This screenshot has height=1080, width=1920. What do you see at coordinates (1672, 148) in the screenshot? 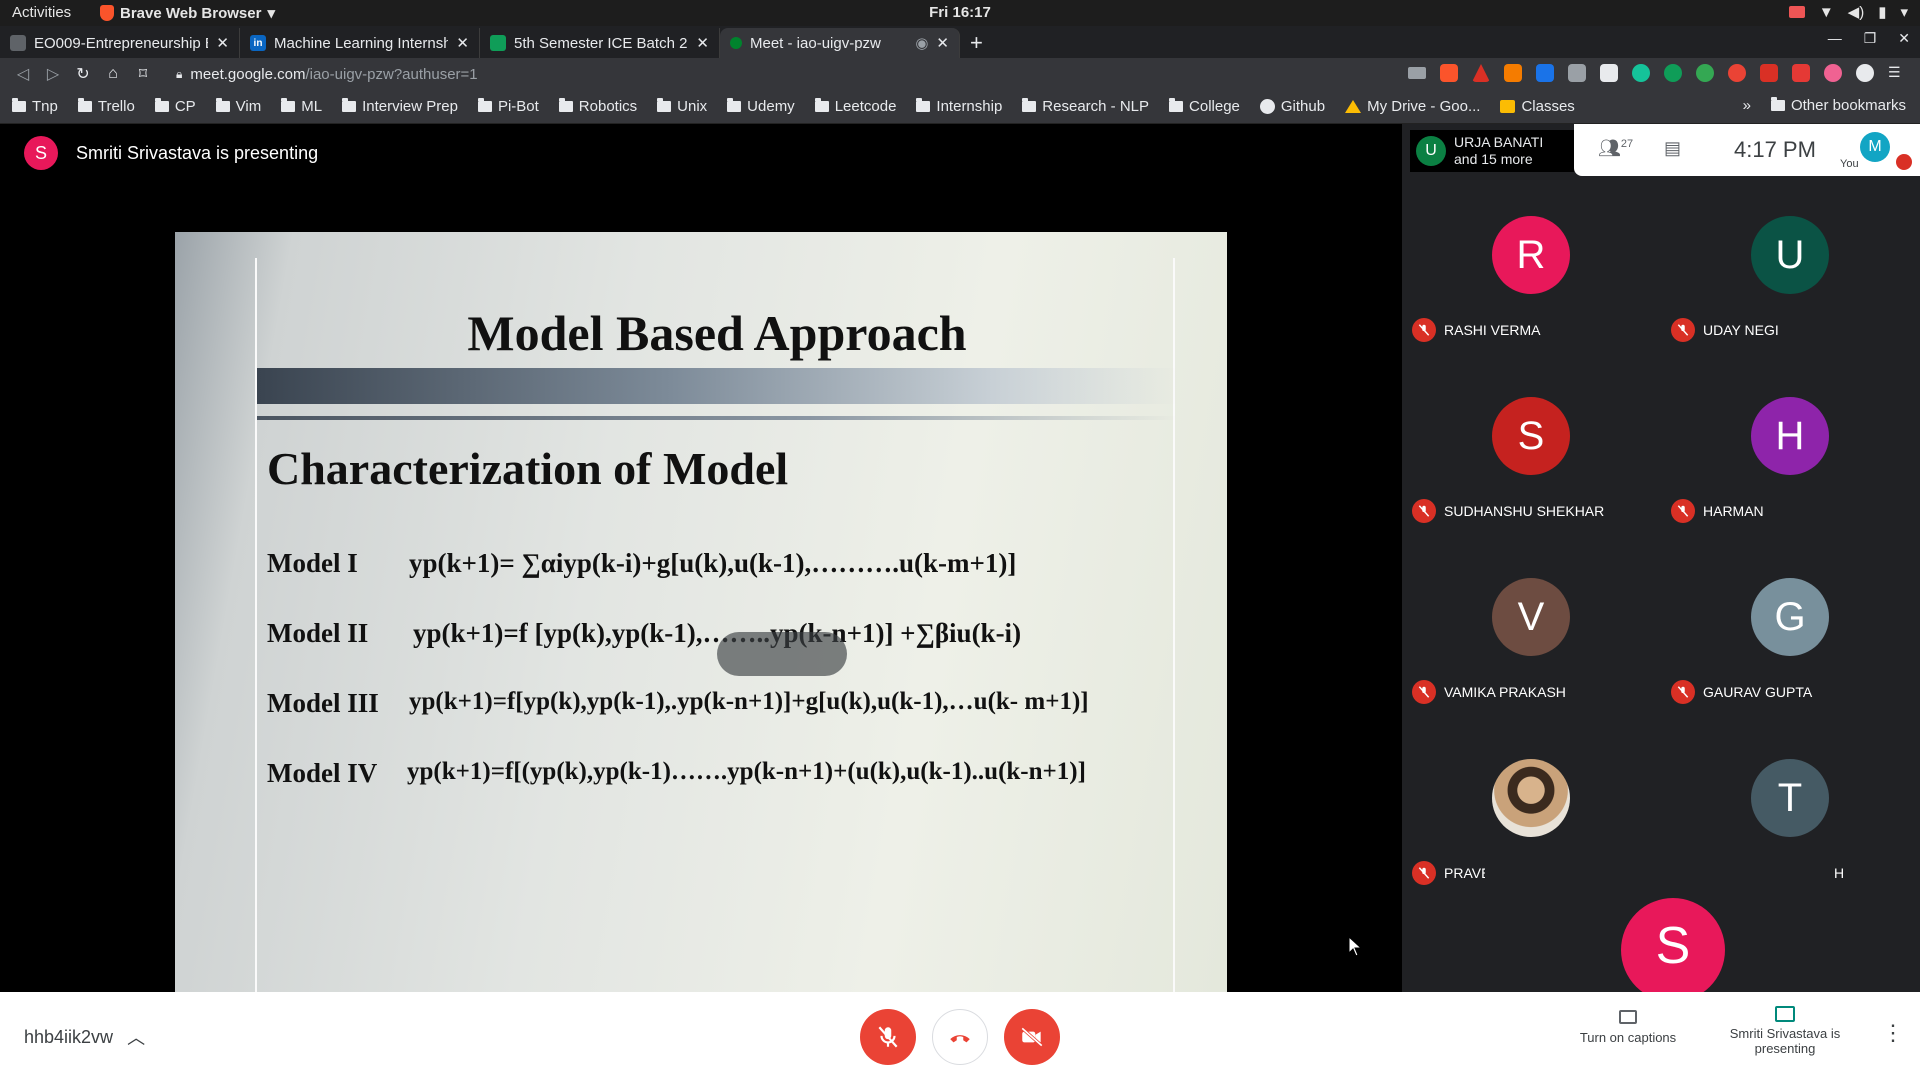
I see `chat-icon: ▤` at bounding box center [1672, 148].